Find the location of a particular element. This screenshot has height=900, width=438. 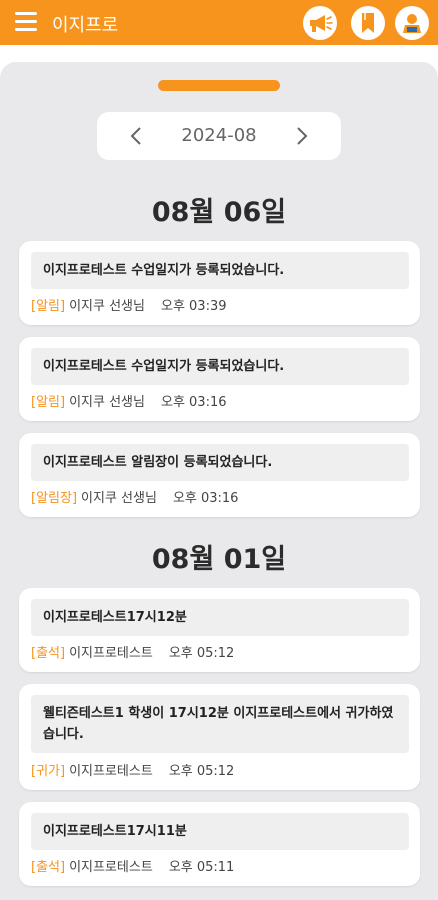

profile-button is located at coordinates (412, 23).